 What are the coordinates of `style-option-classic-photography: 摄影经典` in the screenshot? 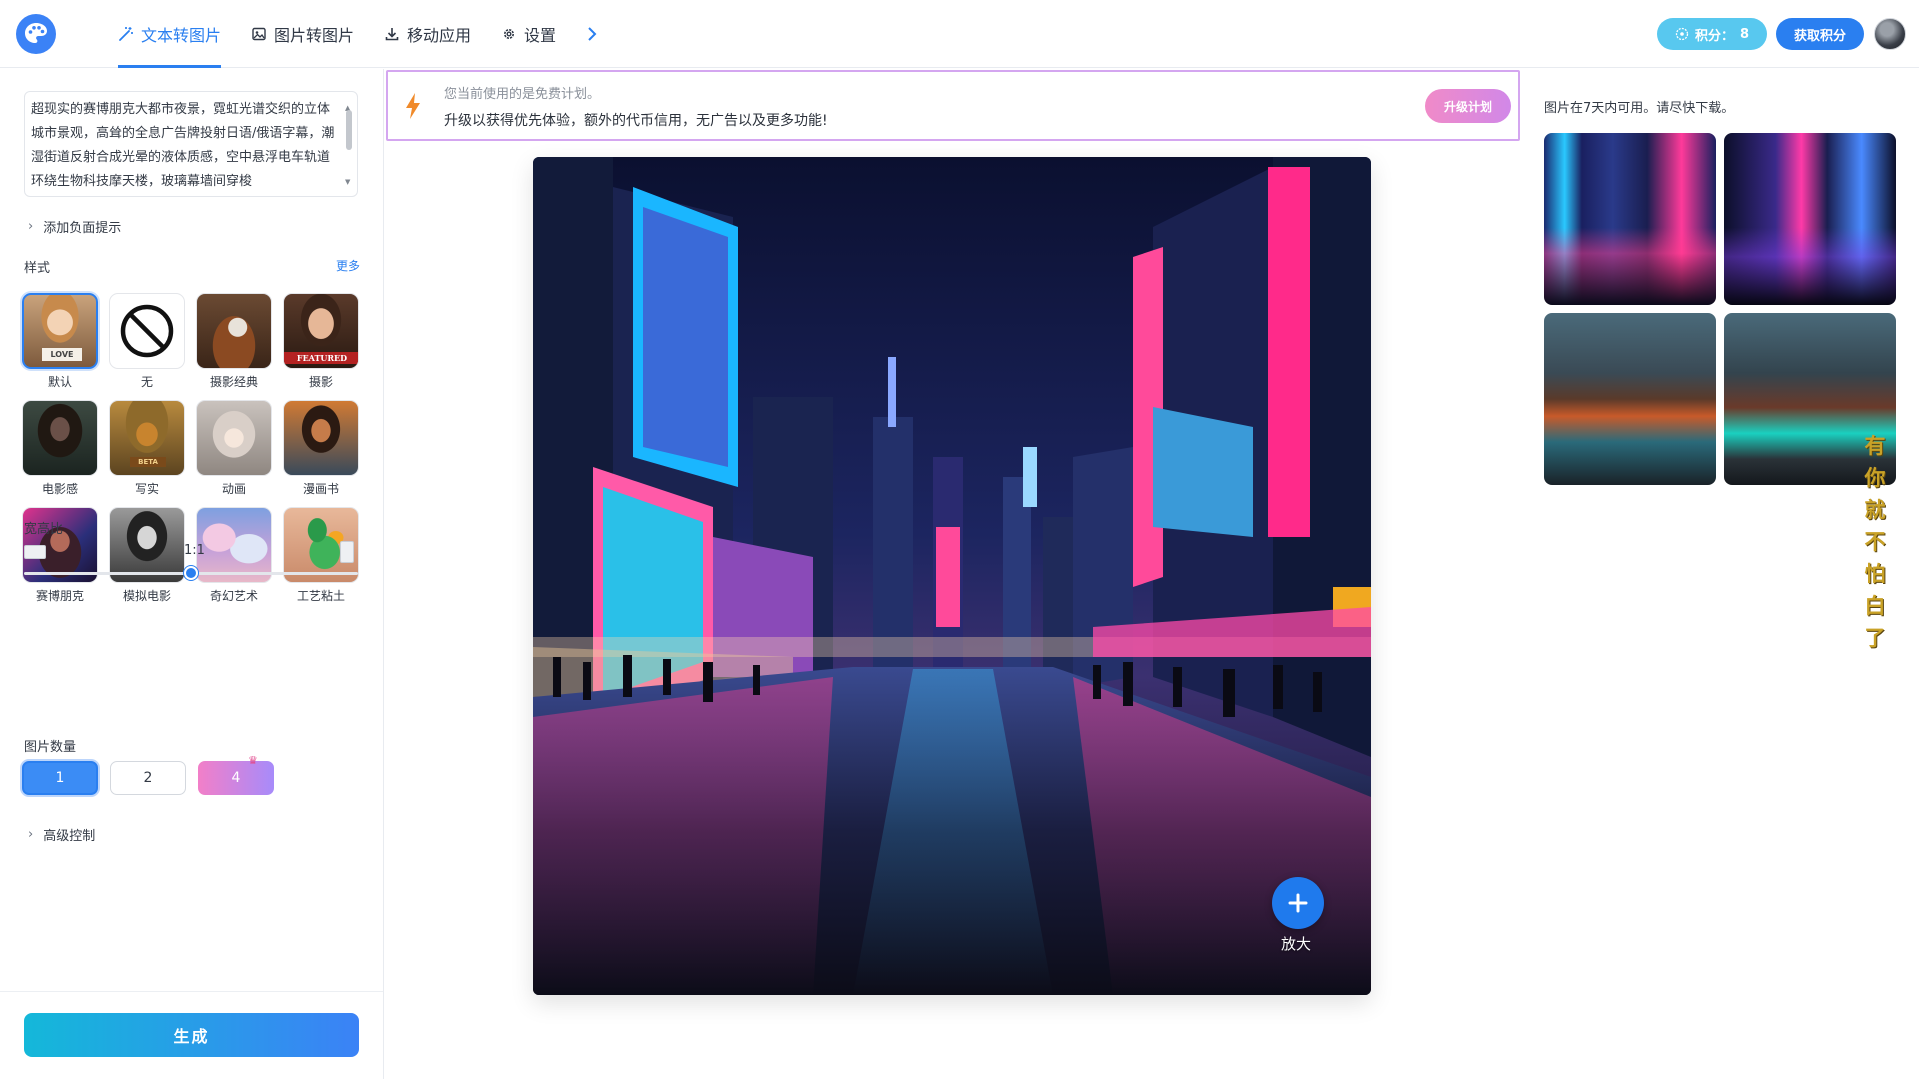 It's located at (234, 341).